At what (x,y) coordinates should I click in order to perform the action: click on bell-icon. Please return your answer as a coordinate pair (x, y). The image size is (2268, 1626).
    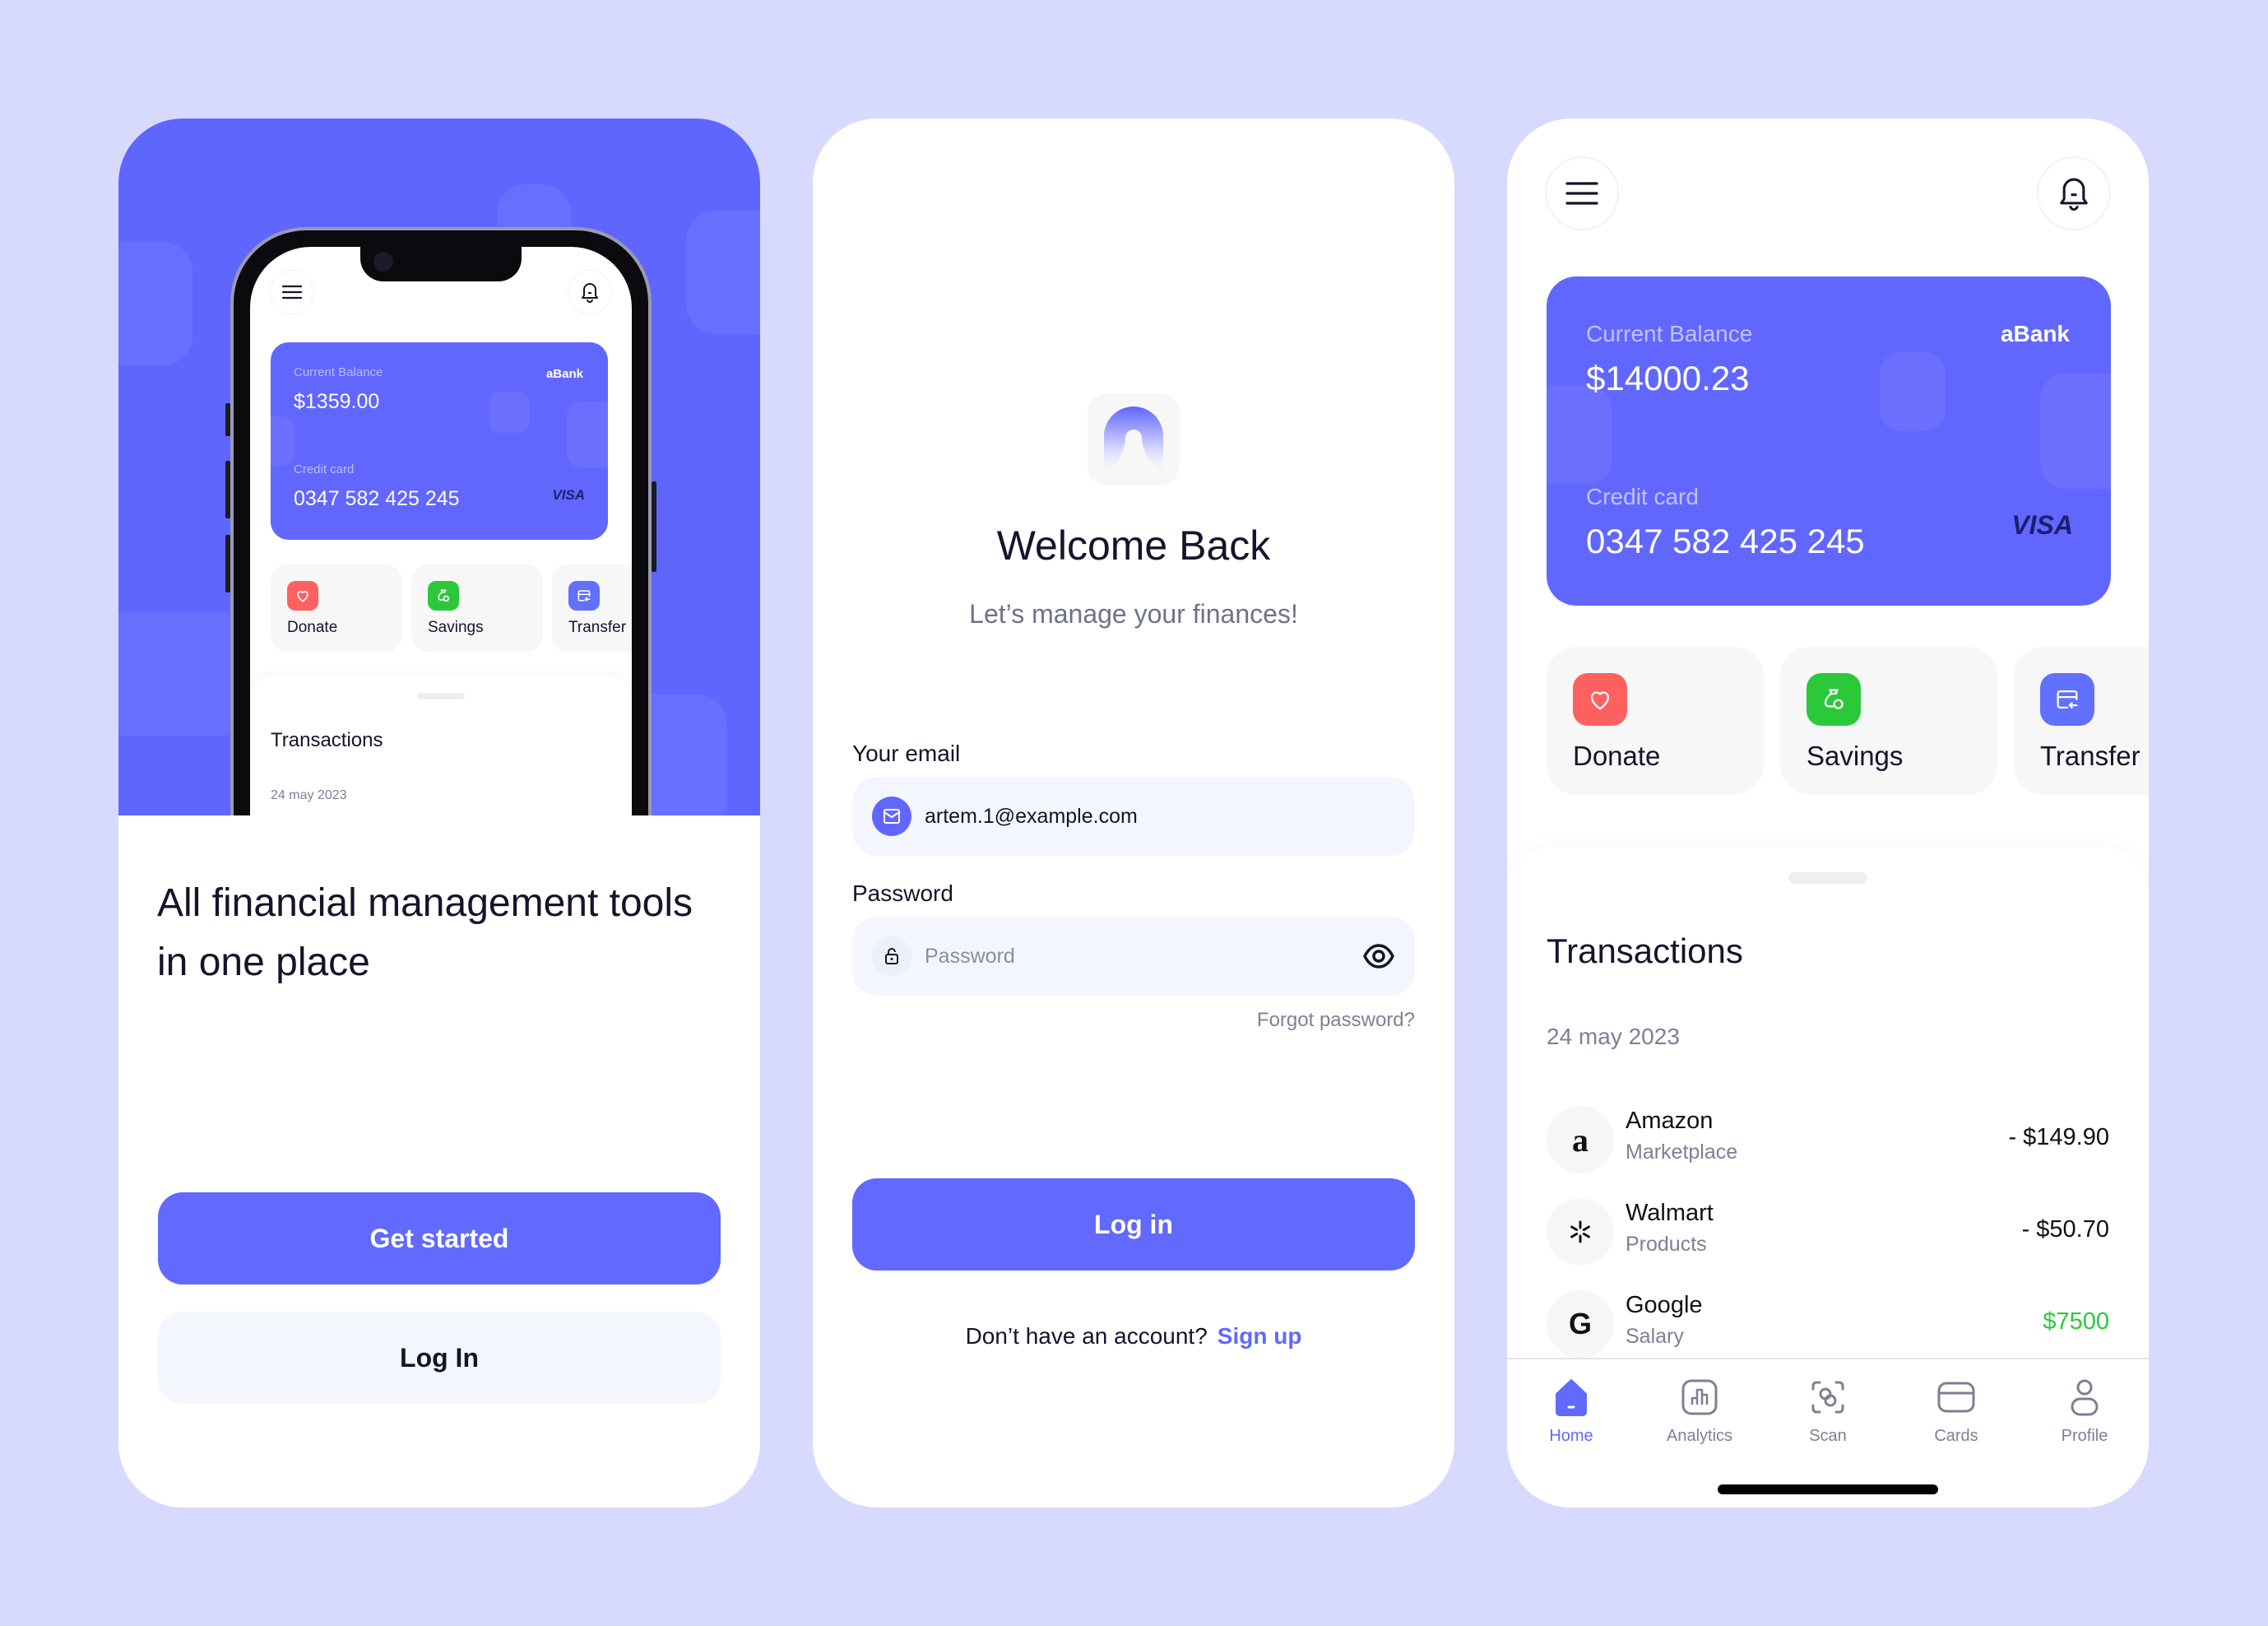
    Looking at the image, I should click on (2074, 194).